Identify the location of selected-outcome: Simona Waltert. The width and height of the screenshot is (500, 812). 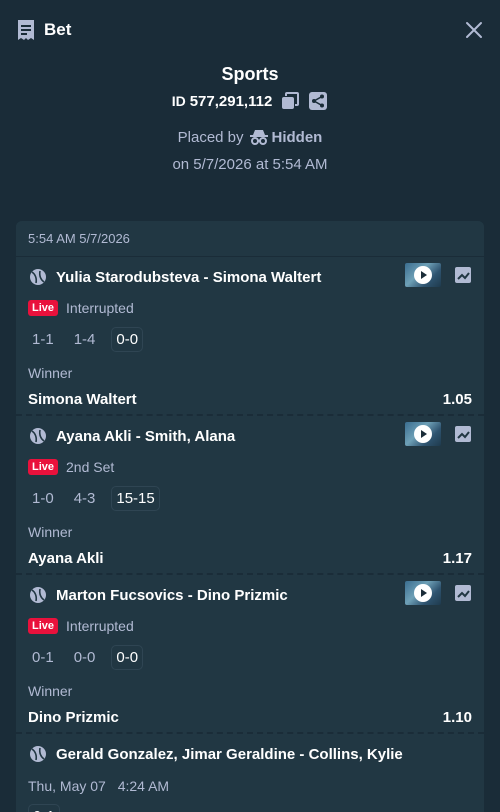
(82, 399).